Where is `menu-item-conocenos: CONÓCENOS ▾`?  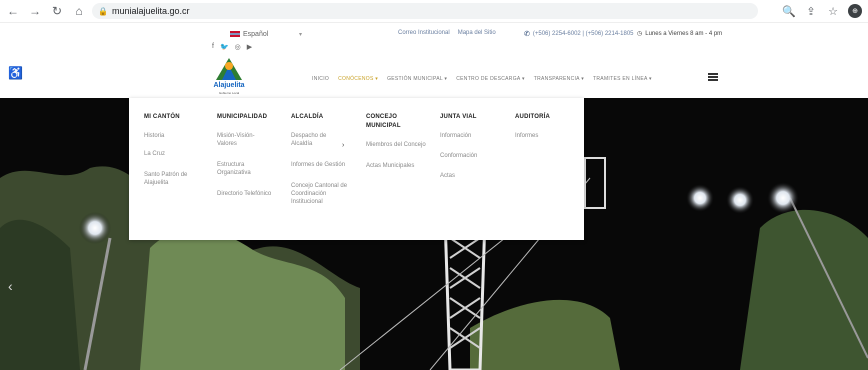
menu-item-conocenos: CONÓCENOS ▾ is located at coordinates (358, 79).